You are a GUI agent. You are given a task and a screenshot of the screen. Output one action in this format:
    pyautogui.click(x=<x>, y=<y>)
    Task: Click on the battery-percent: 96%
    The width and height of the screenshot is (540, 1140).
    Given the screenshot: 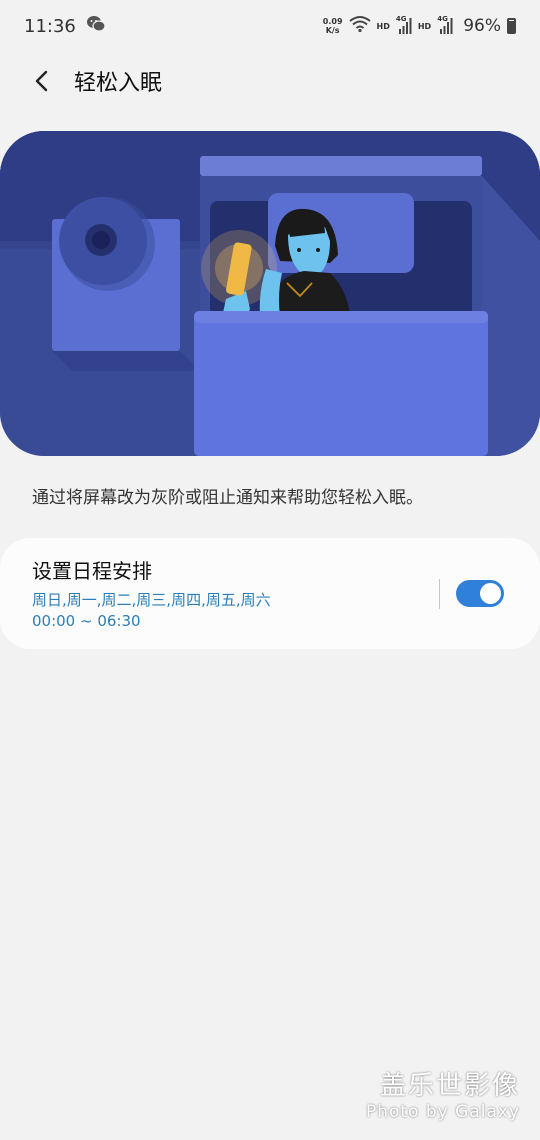 What is the action you would take?
    pyautogui.click(x=482, y=26)
    